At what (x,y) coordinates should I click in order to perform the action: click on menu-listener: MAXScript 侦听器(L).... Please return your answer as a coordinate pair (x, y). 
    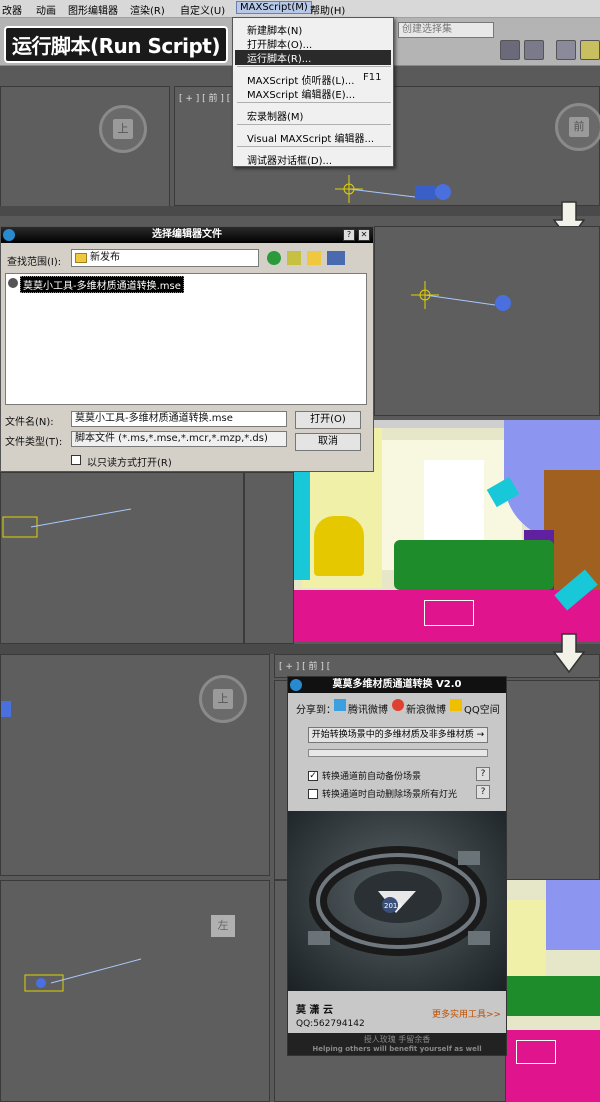
    Looking at the image, I should click on (300, 79).